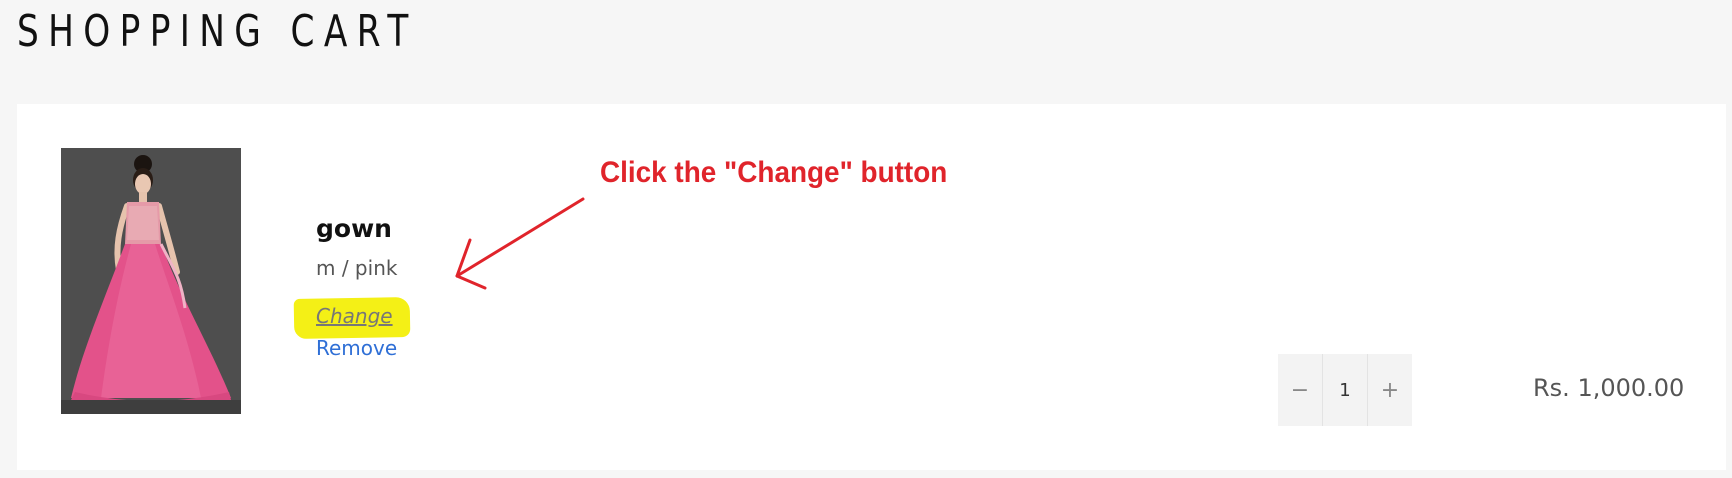 This screenshot has width=1732, height=478. What do you see at coordinates (774, 172) in the screenshot?
I see `annotation-text: Click the "Change" button` at bounding box center [774, 172].